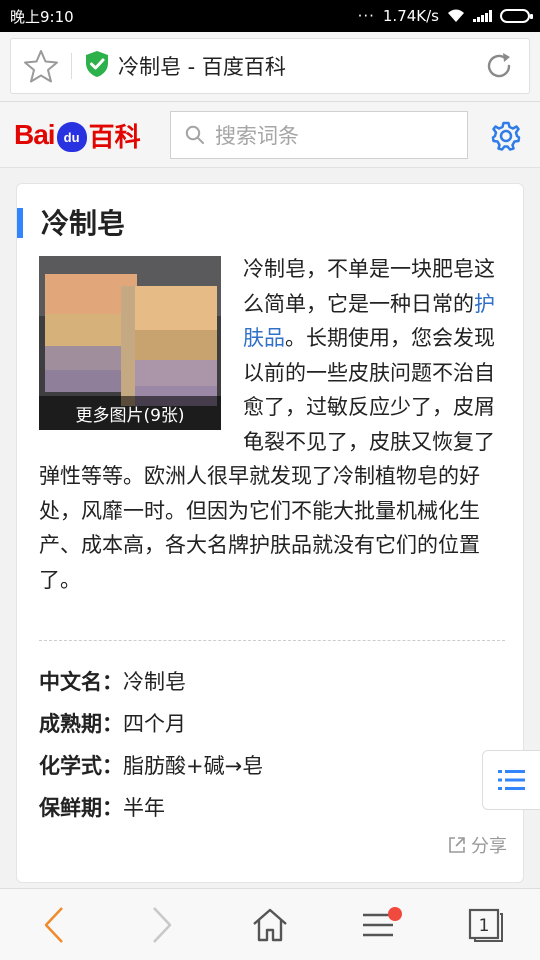  I want to click on tabs-button: 1, so click(486, 925).